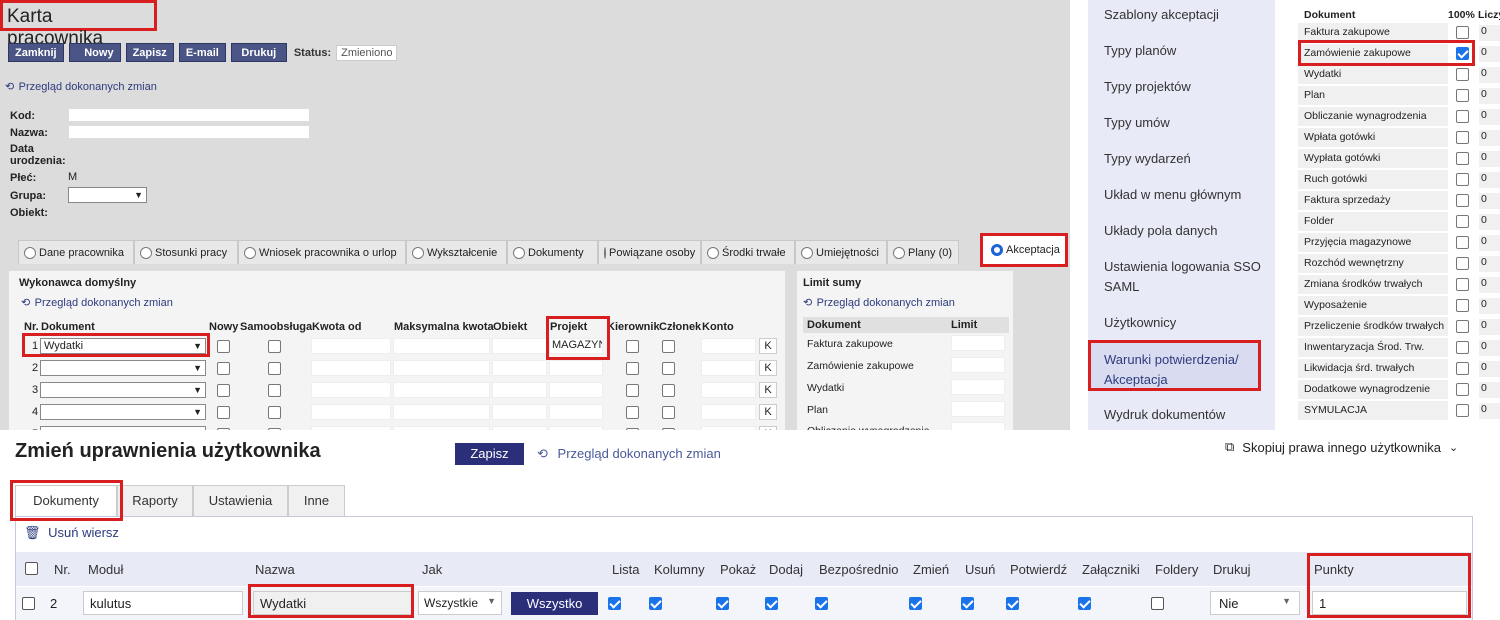 Image resolution: width=1500 pixels, height=620 pixels. I want to click on delete-row-button: 🗑 Usuń wiersz, so click(71, 533).